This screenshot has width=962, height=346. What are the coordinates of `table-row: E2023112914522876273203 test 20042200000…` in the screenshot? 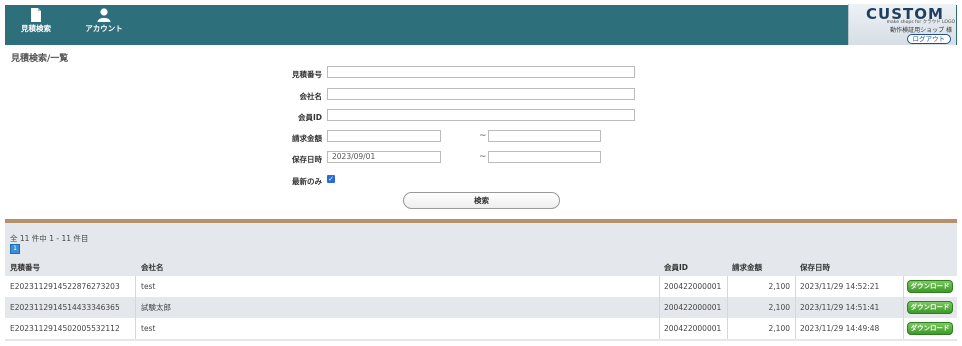 It's located at (481, 286).